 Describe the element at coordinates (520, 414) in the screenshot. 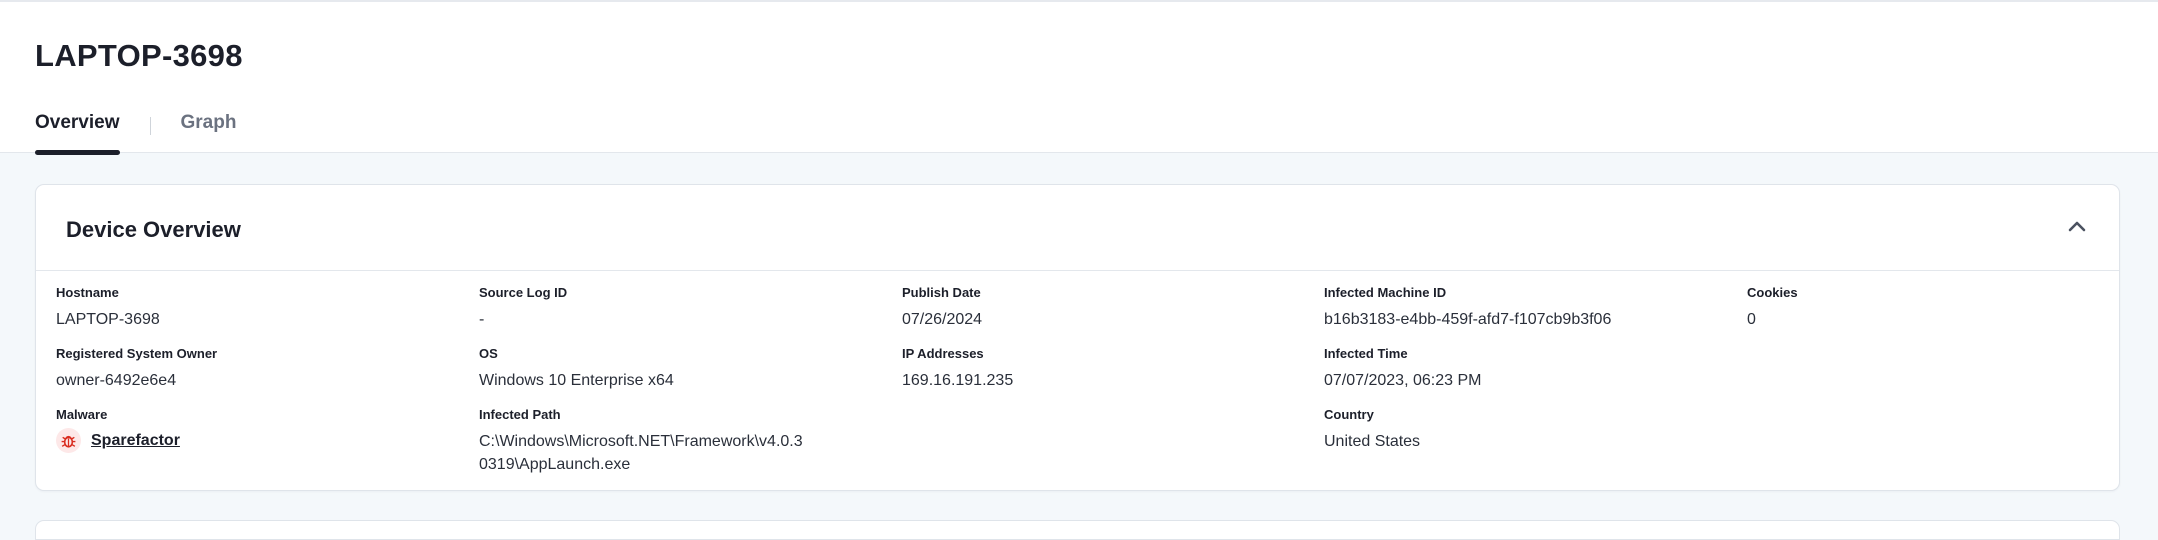

I see `field-label: Infected Path` at that location.